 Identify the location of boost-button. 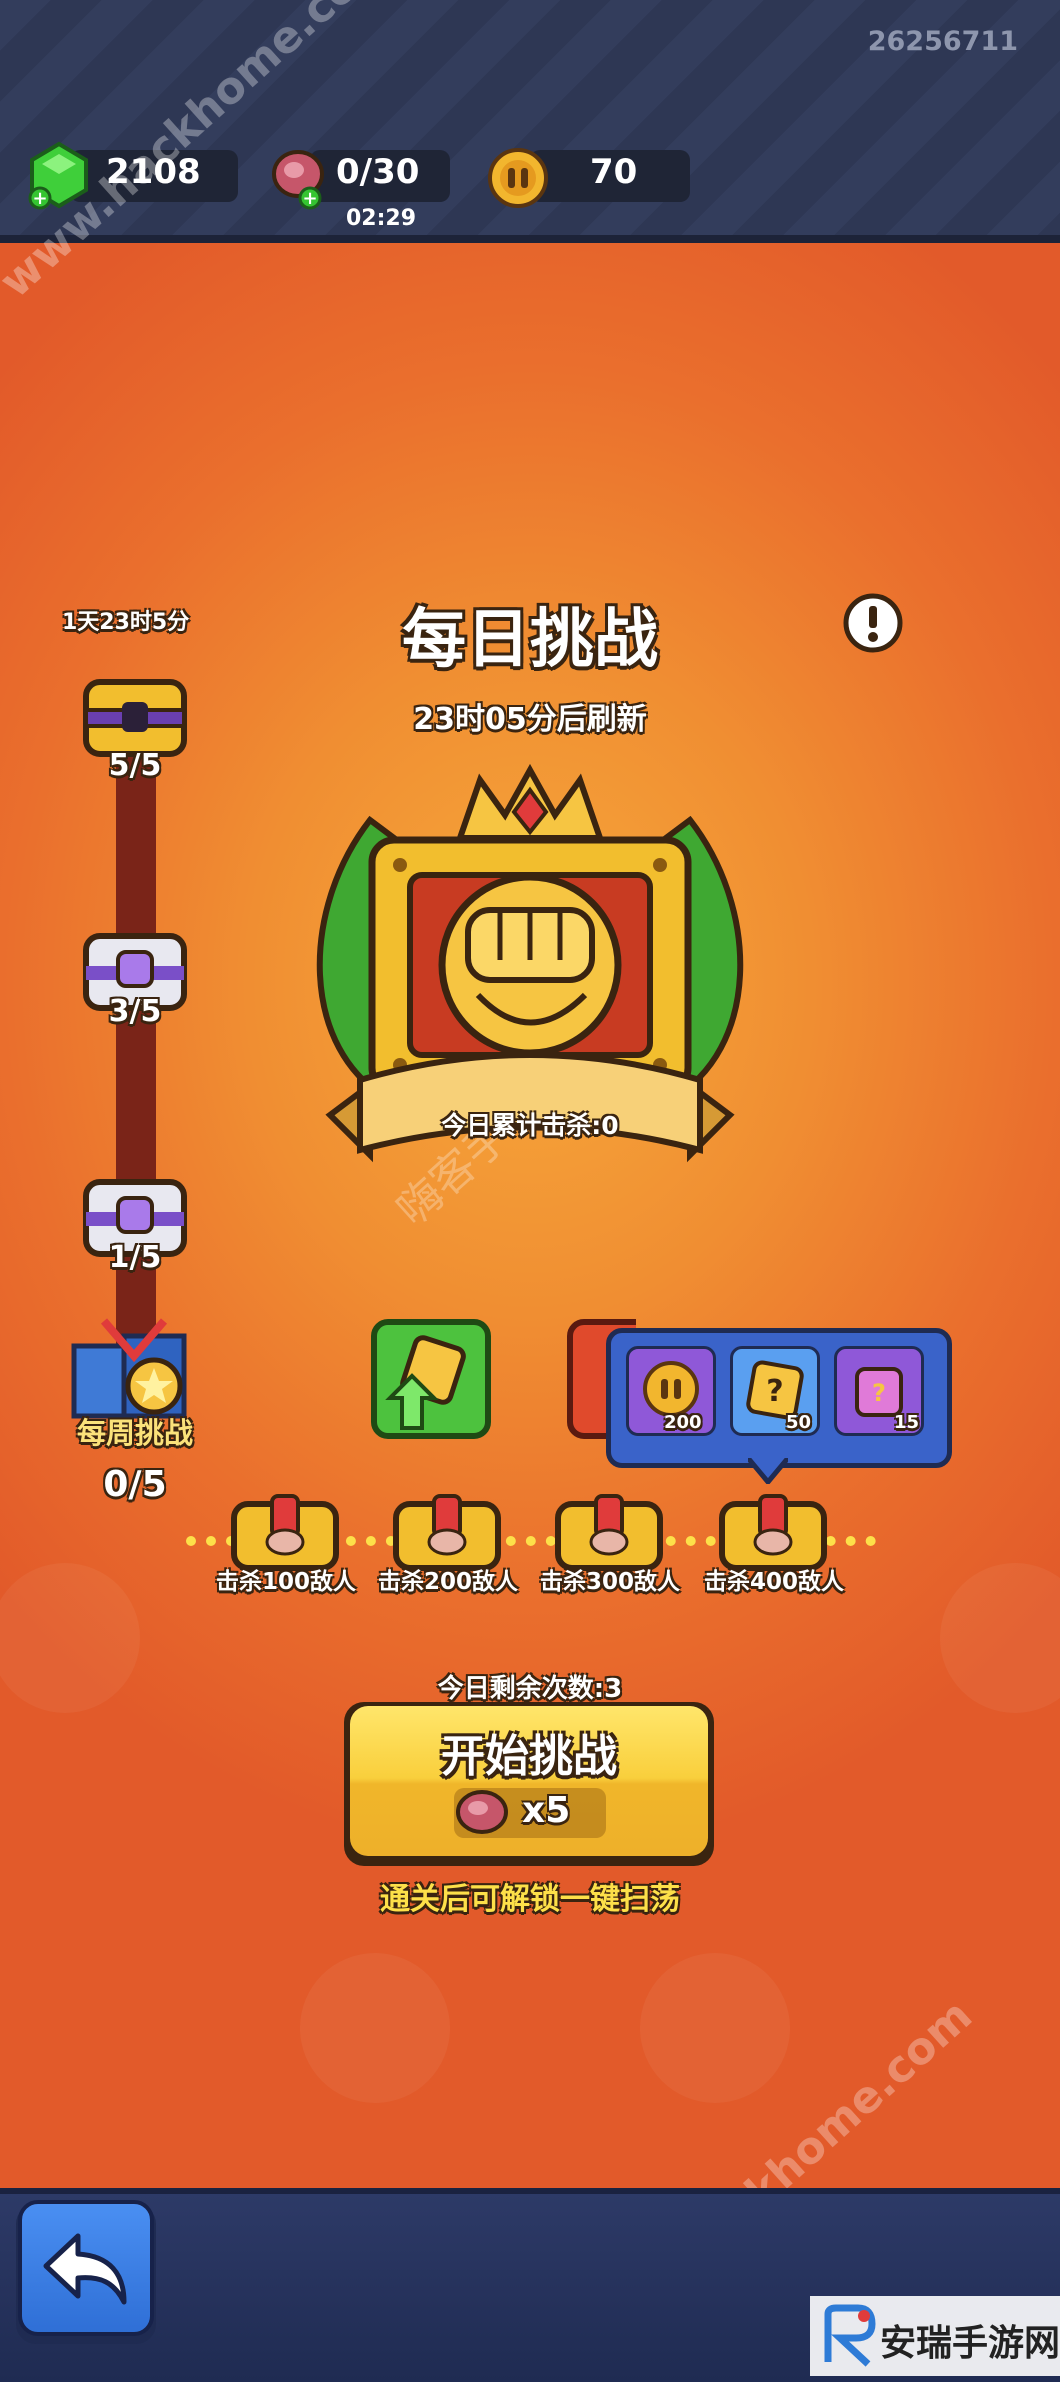
(431, 1379).